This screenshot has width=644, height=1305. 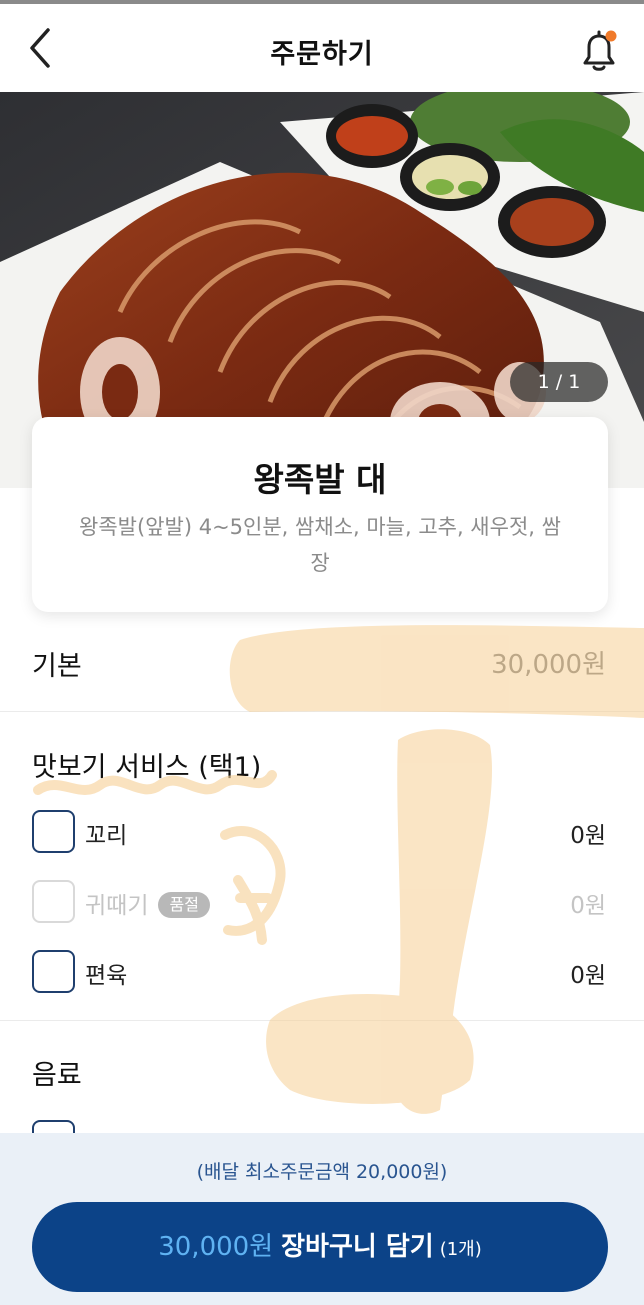 What do you see at coordinates (322, 54) in the screenshot?
I see `page-title: 주문하기` at bounding box center [322, 54].